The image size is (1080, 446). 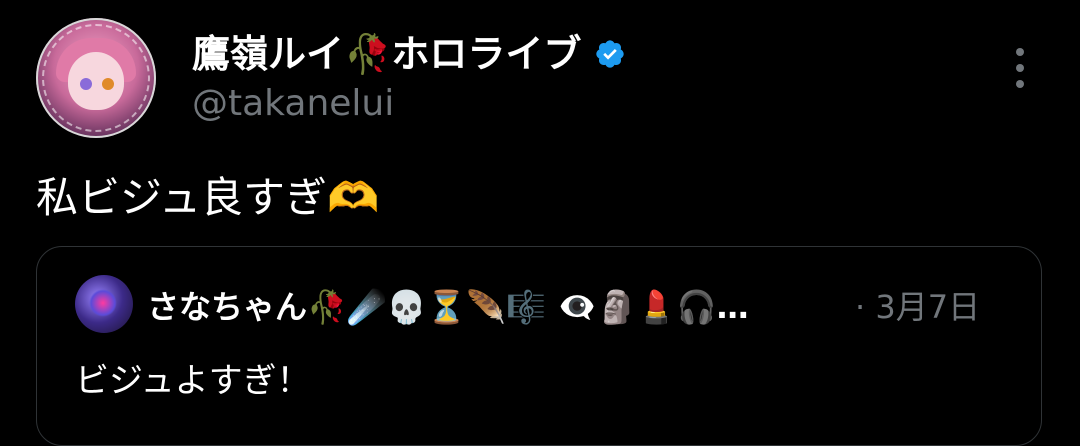 I want to click on author-avatar, so click(x=96, y=78).